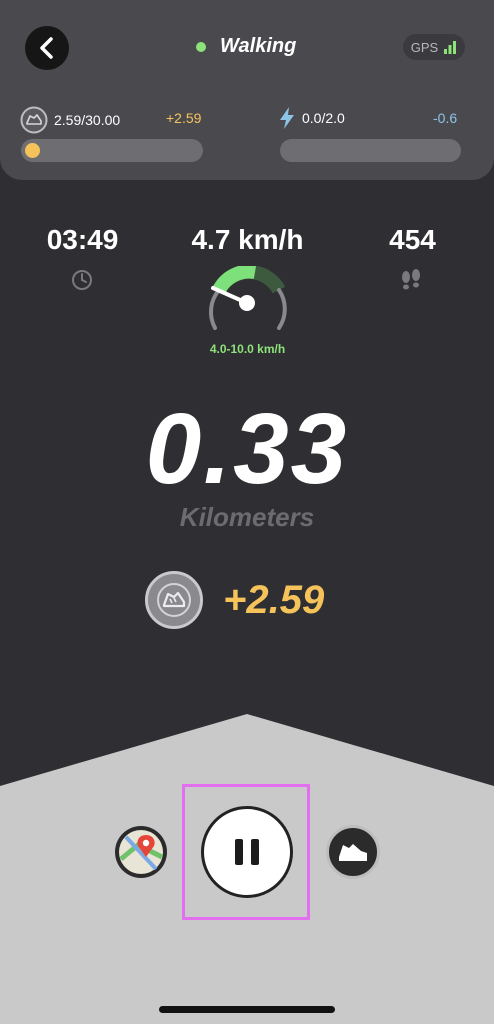 The height and width of the screenshot is (1024, 494). I want to click on energy-right-delta: -0.6, so click(445, 118).